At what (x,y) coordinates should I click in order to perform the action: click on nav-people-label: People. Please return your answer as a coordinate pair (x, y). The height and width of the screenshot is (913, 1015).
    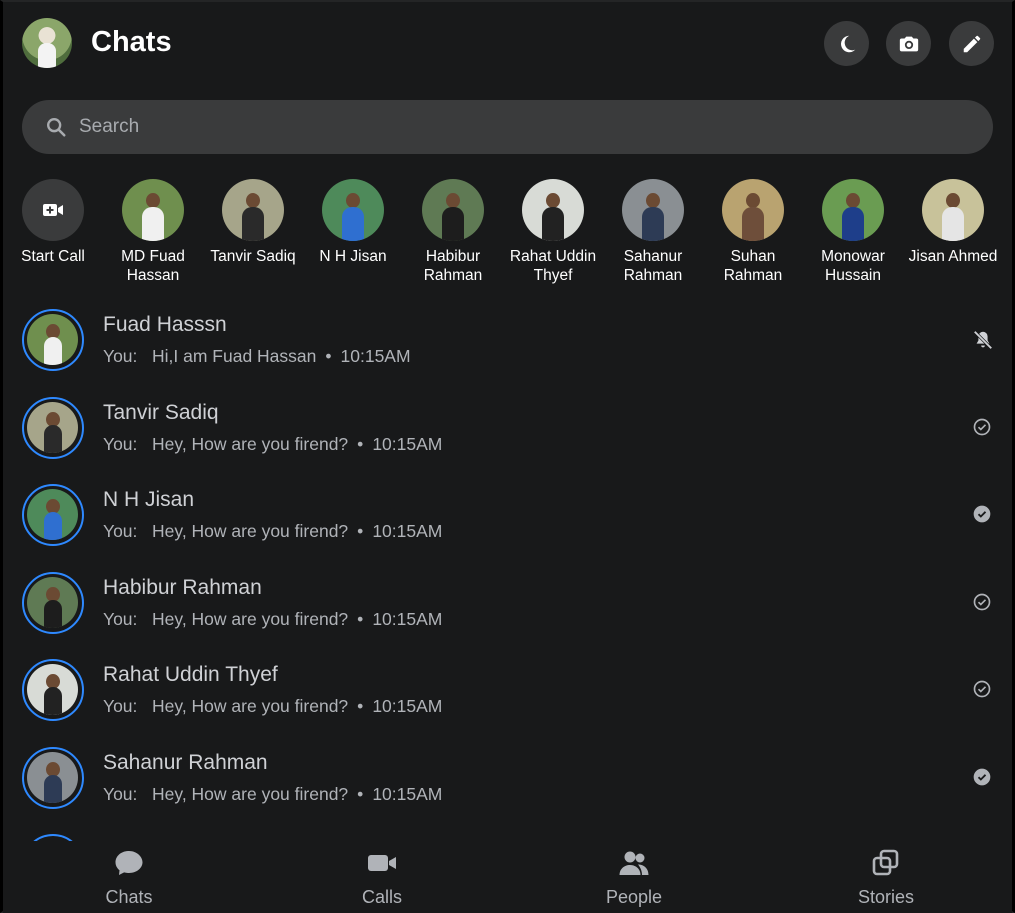
    Looking at the image, I should click on (634, 897).